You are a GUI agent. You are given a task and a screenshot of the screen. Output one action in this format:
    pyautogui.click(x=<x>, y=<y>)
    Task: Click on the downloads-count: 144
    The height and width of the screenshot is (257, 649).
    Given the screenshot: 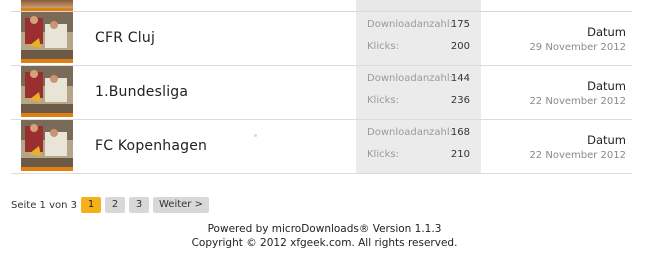 What is the action you would take?
    pyautogui.click(x=460, y=78)
    